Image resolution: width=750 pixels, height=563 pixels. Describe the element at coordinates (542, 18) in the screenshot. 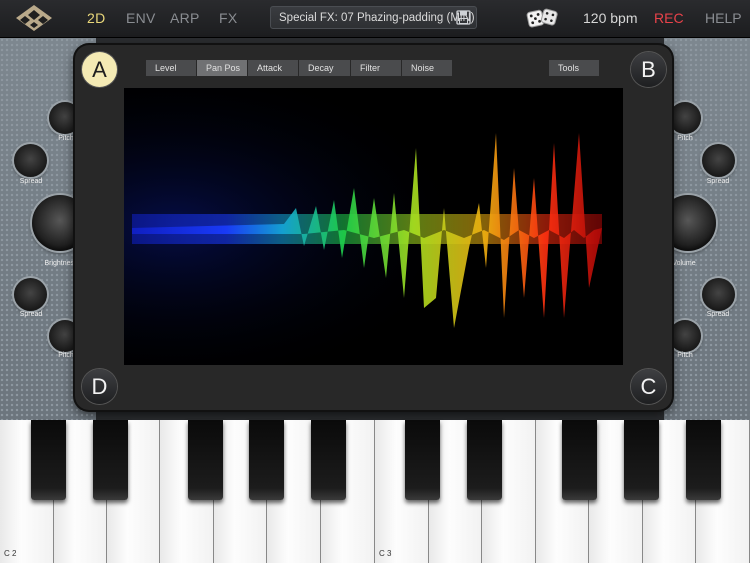

I see `dice-icon` at that location.